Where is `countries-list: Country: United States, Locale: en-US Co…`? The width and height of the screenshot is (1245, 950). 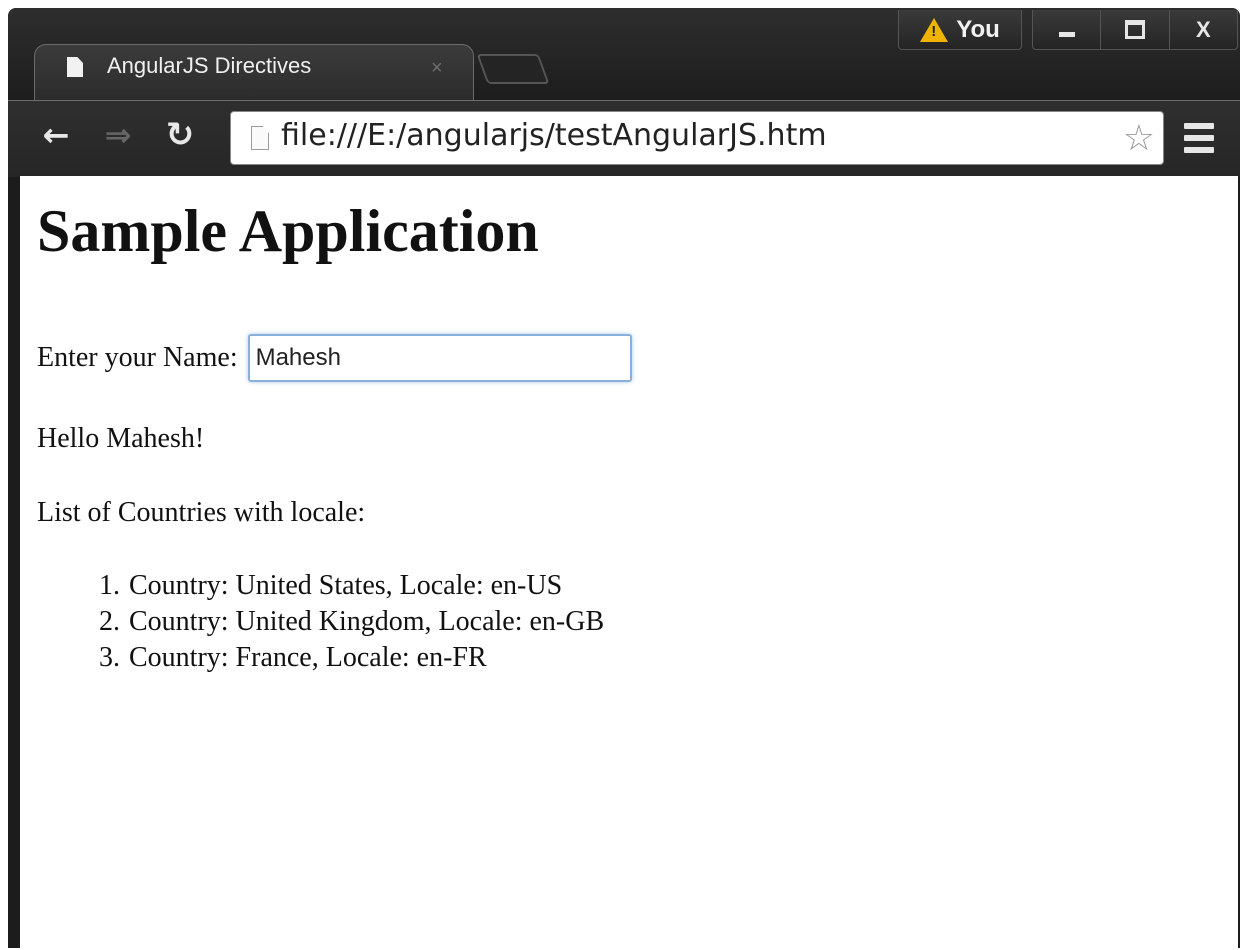 countries-list: Country: United States, Locale: en-US Co… is located at coordinates (320, 622).